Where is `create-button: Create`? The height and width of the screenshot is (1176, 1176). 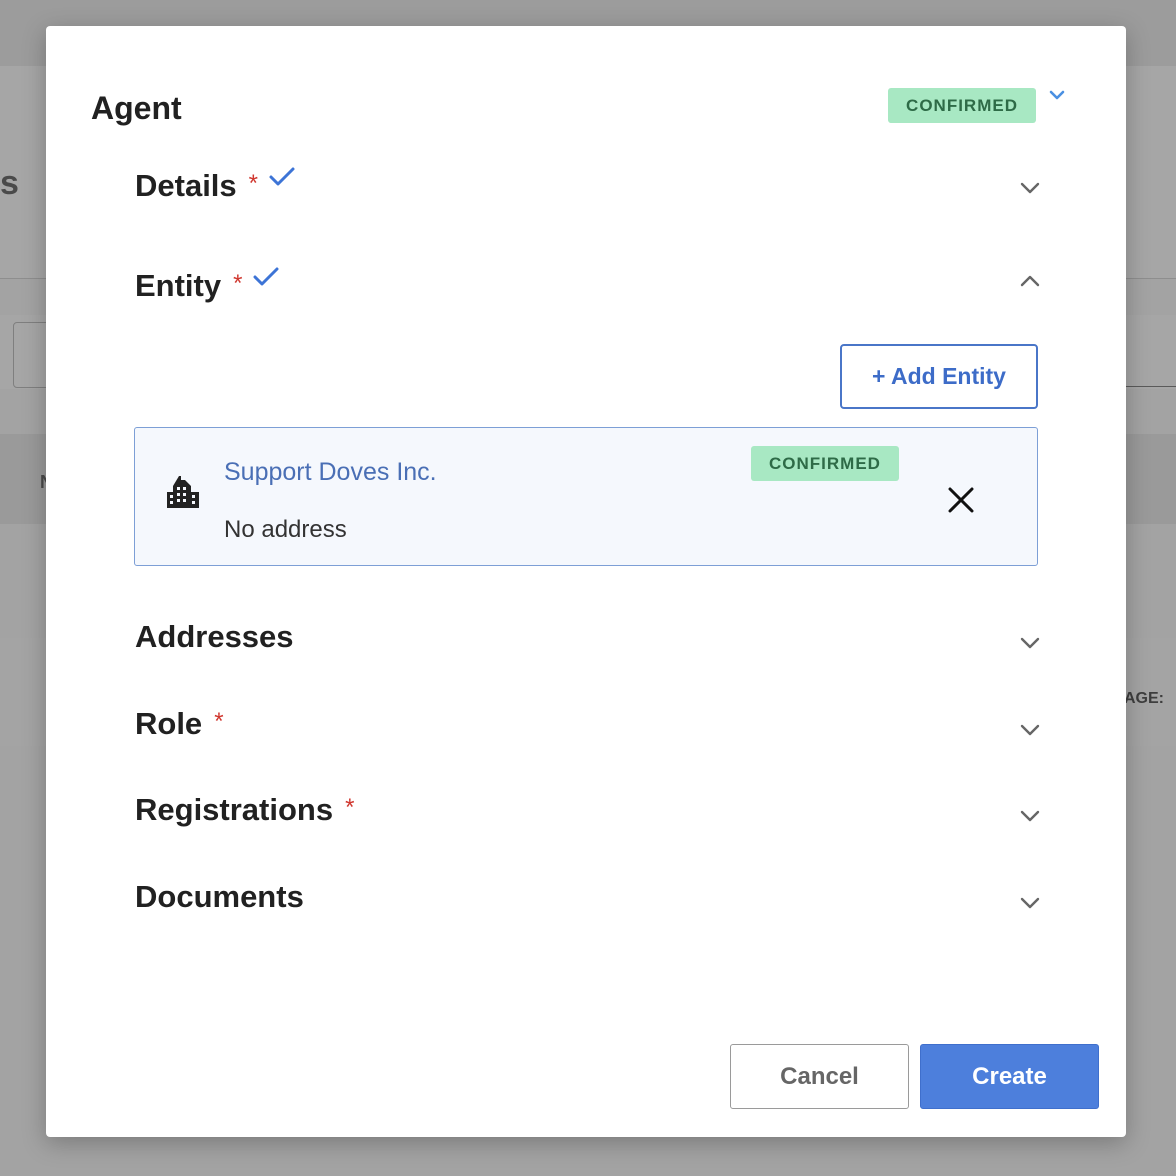
create-button: Create is located at coordinates (1009, 1076).